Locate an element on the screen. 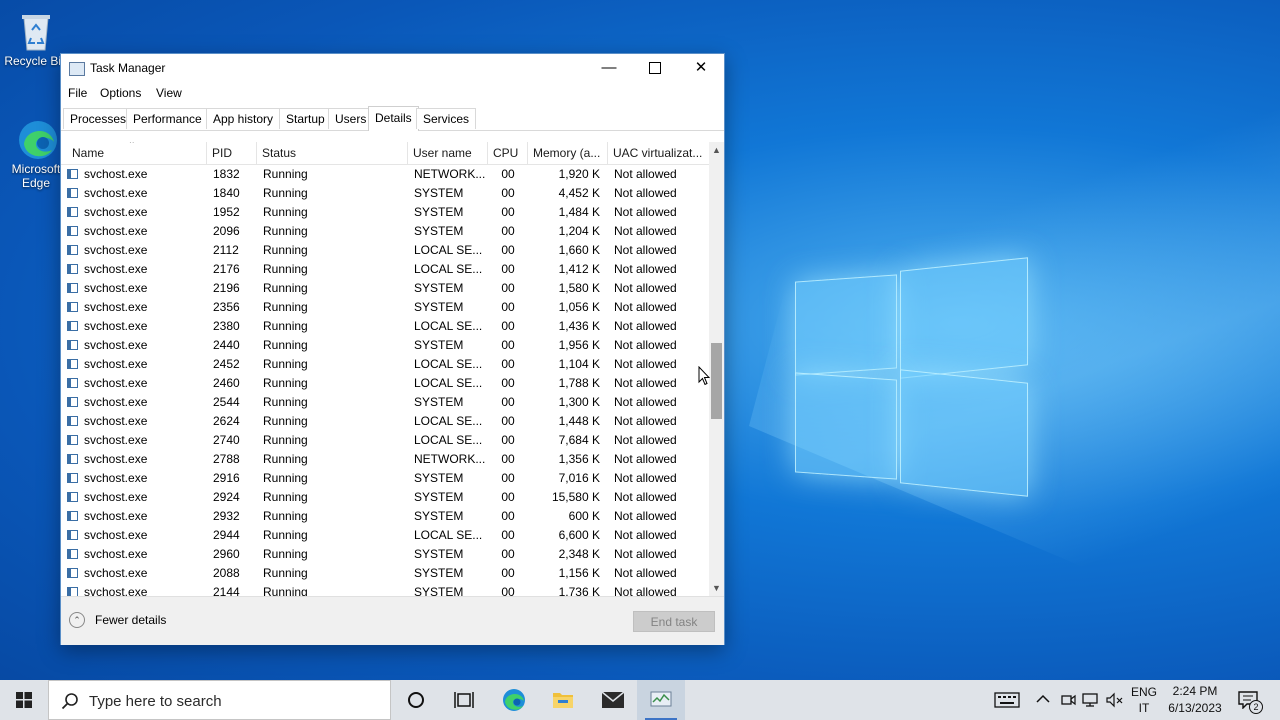 Image resolution: width=1280 pixels, height=720 pixels. tab-app-history: App history is located at coordinates (243, 118).